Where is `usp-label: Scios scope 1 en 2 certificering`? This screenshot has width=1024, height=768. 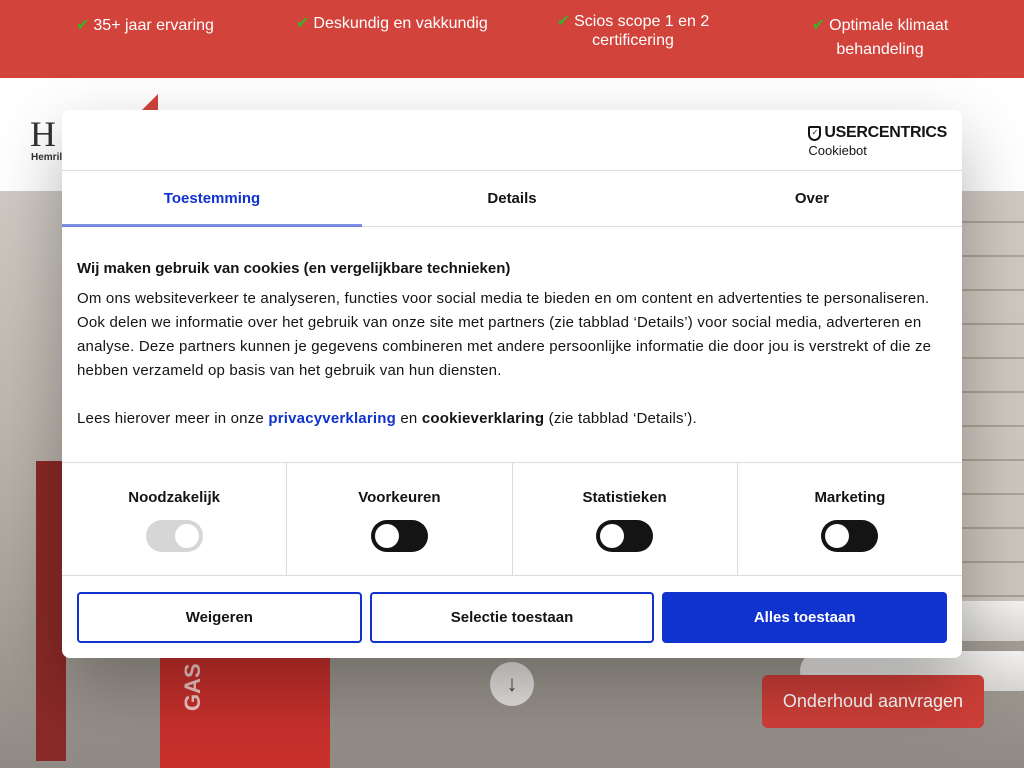
usp-label: Scios scope 1 en 2 certificering is located at coordinates (642, 31).